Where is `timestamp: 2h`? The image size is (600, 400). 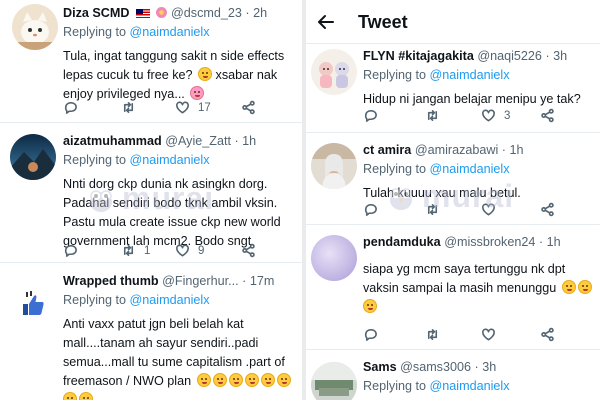
timestamp: 2h is located at coordinates (260, 13).